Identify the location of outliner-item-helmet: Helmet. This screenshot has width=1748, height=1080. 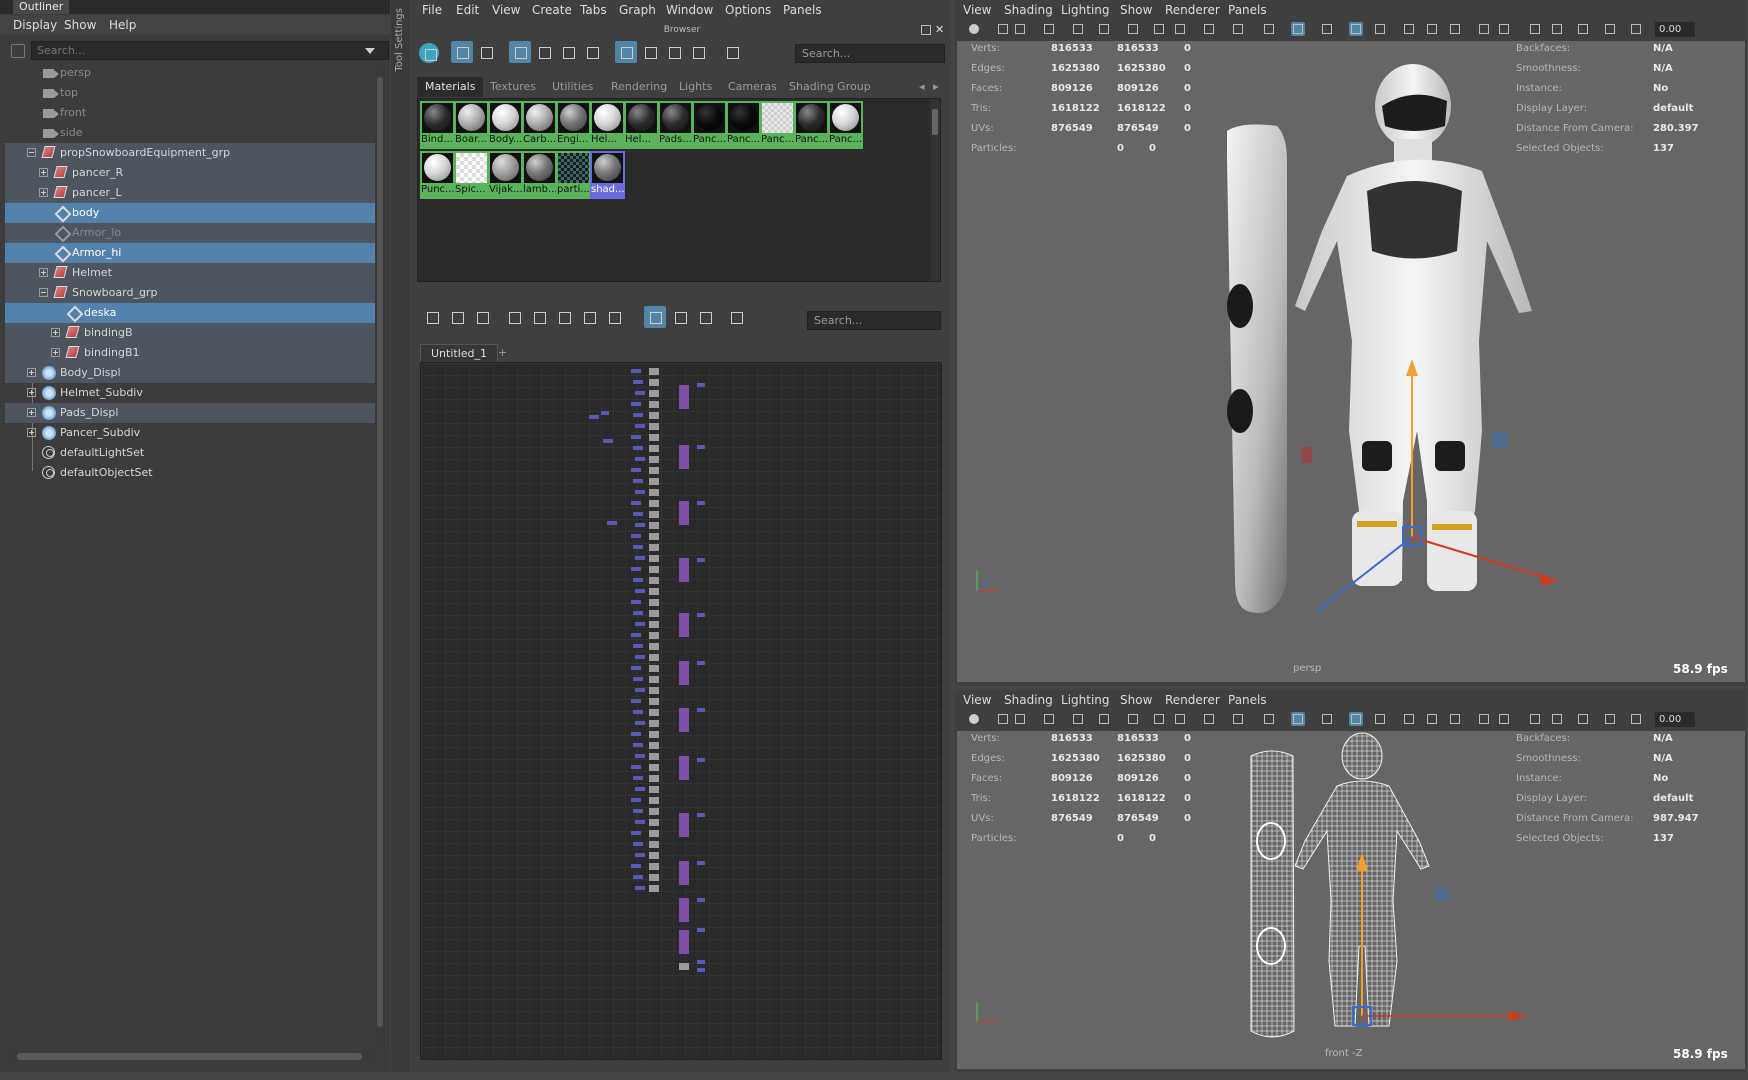
(190, 273).